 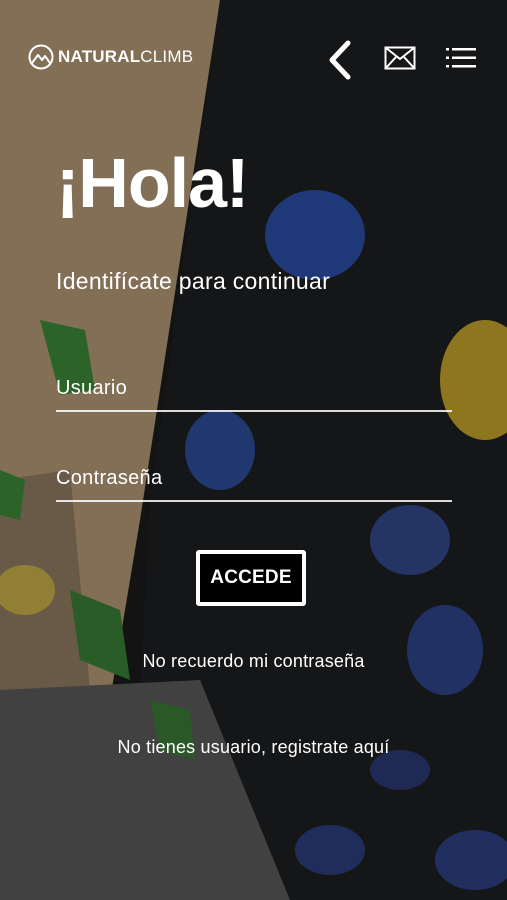 I want to click on menu-button, so click(x=461, y=58).